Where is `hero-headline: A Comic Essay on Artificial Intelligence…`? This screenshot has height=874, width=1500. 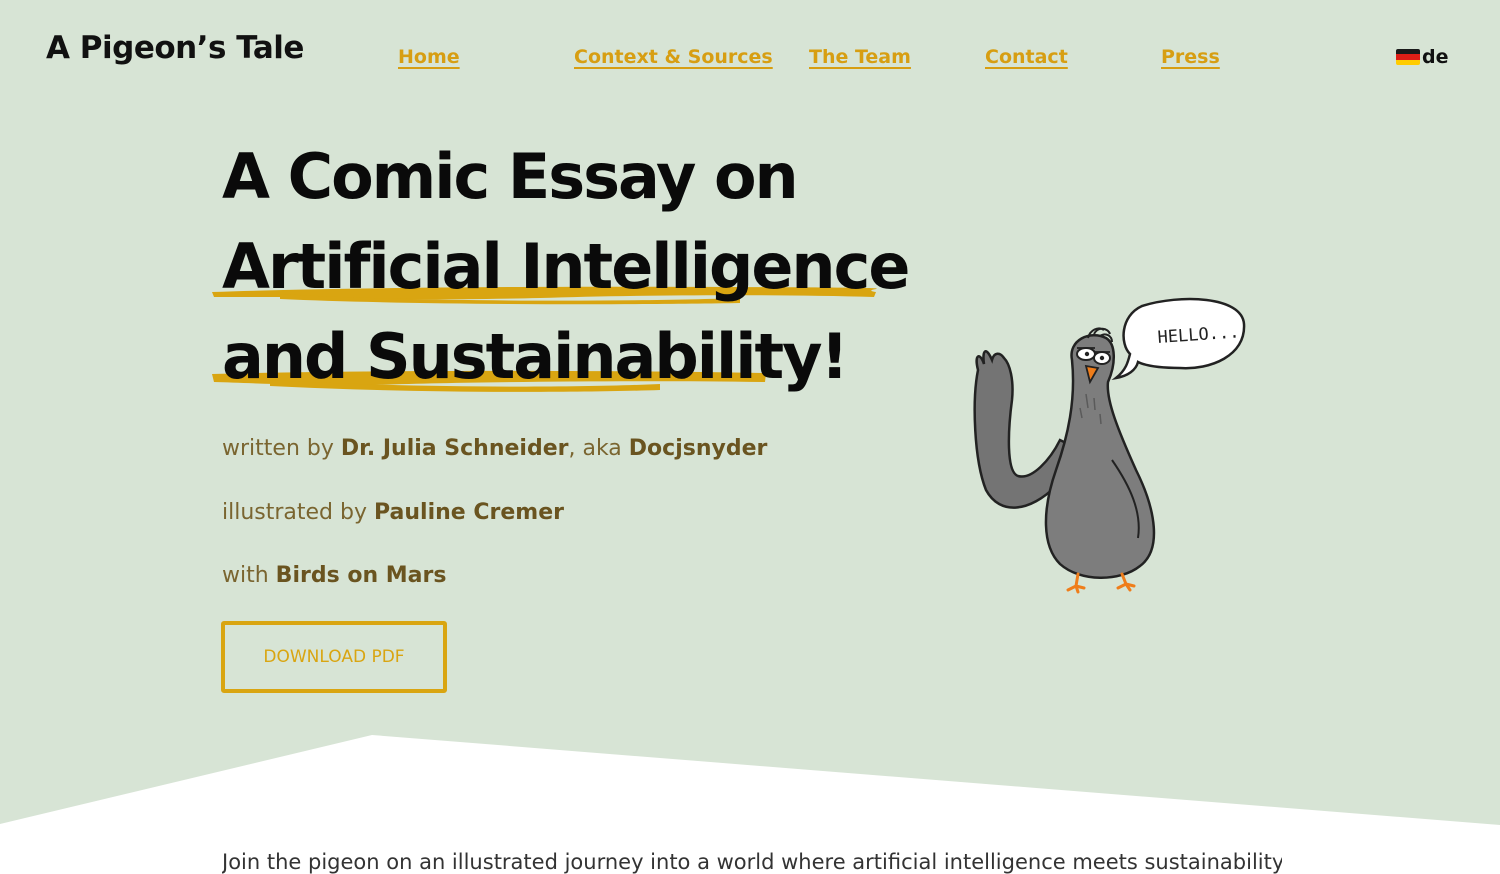
hero-headline: A Comic Essay on Artificial Intelligence… is located at coordinates (566, 267).